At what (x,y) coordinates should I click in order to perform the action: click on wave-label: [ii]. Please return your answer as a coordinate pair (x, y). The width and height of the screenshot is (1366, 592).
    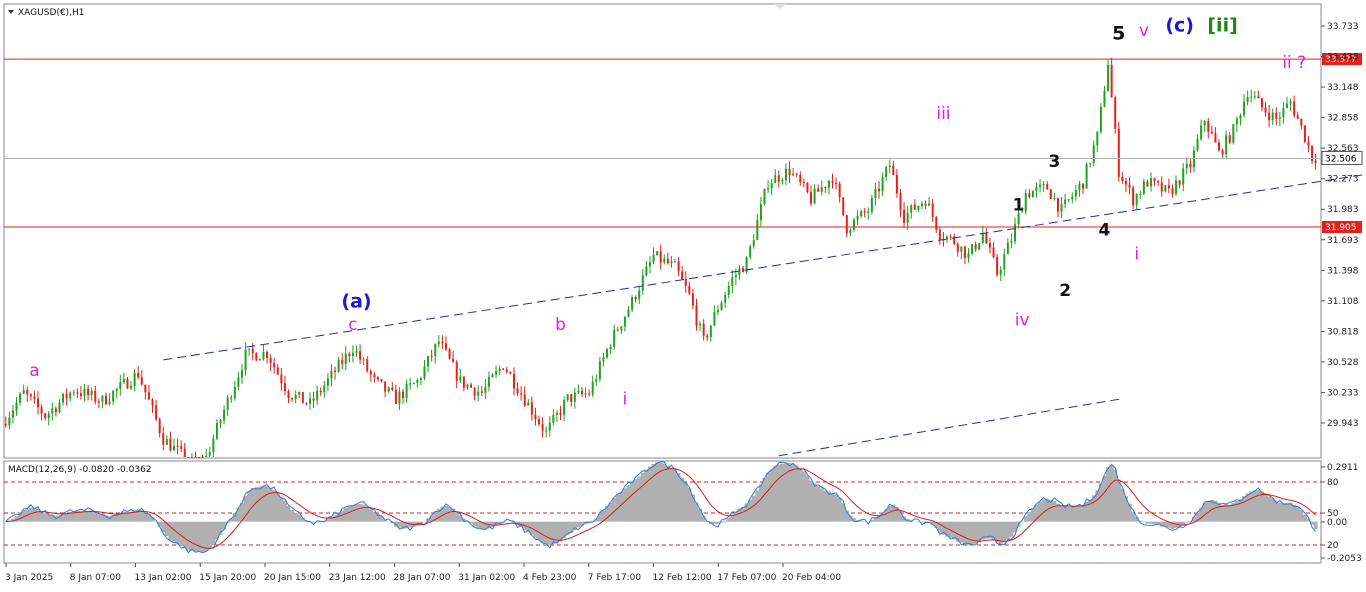
    Looking at the image, I should click on (1222, 25).